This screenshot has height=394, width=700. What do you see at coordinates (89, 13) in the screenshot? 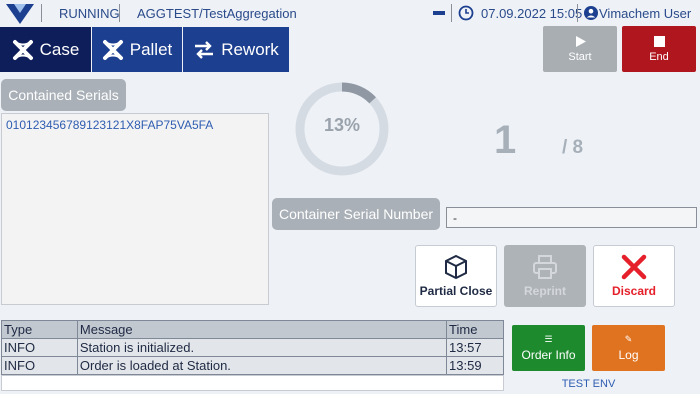
I see `station-status: RUNNING` at bounding box center [89, 13].